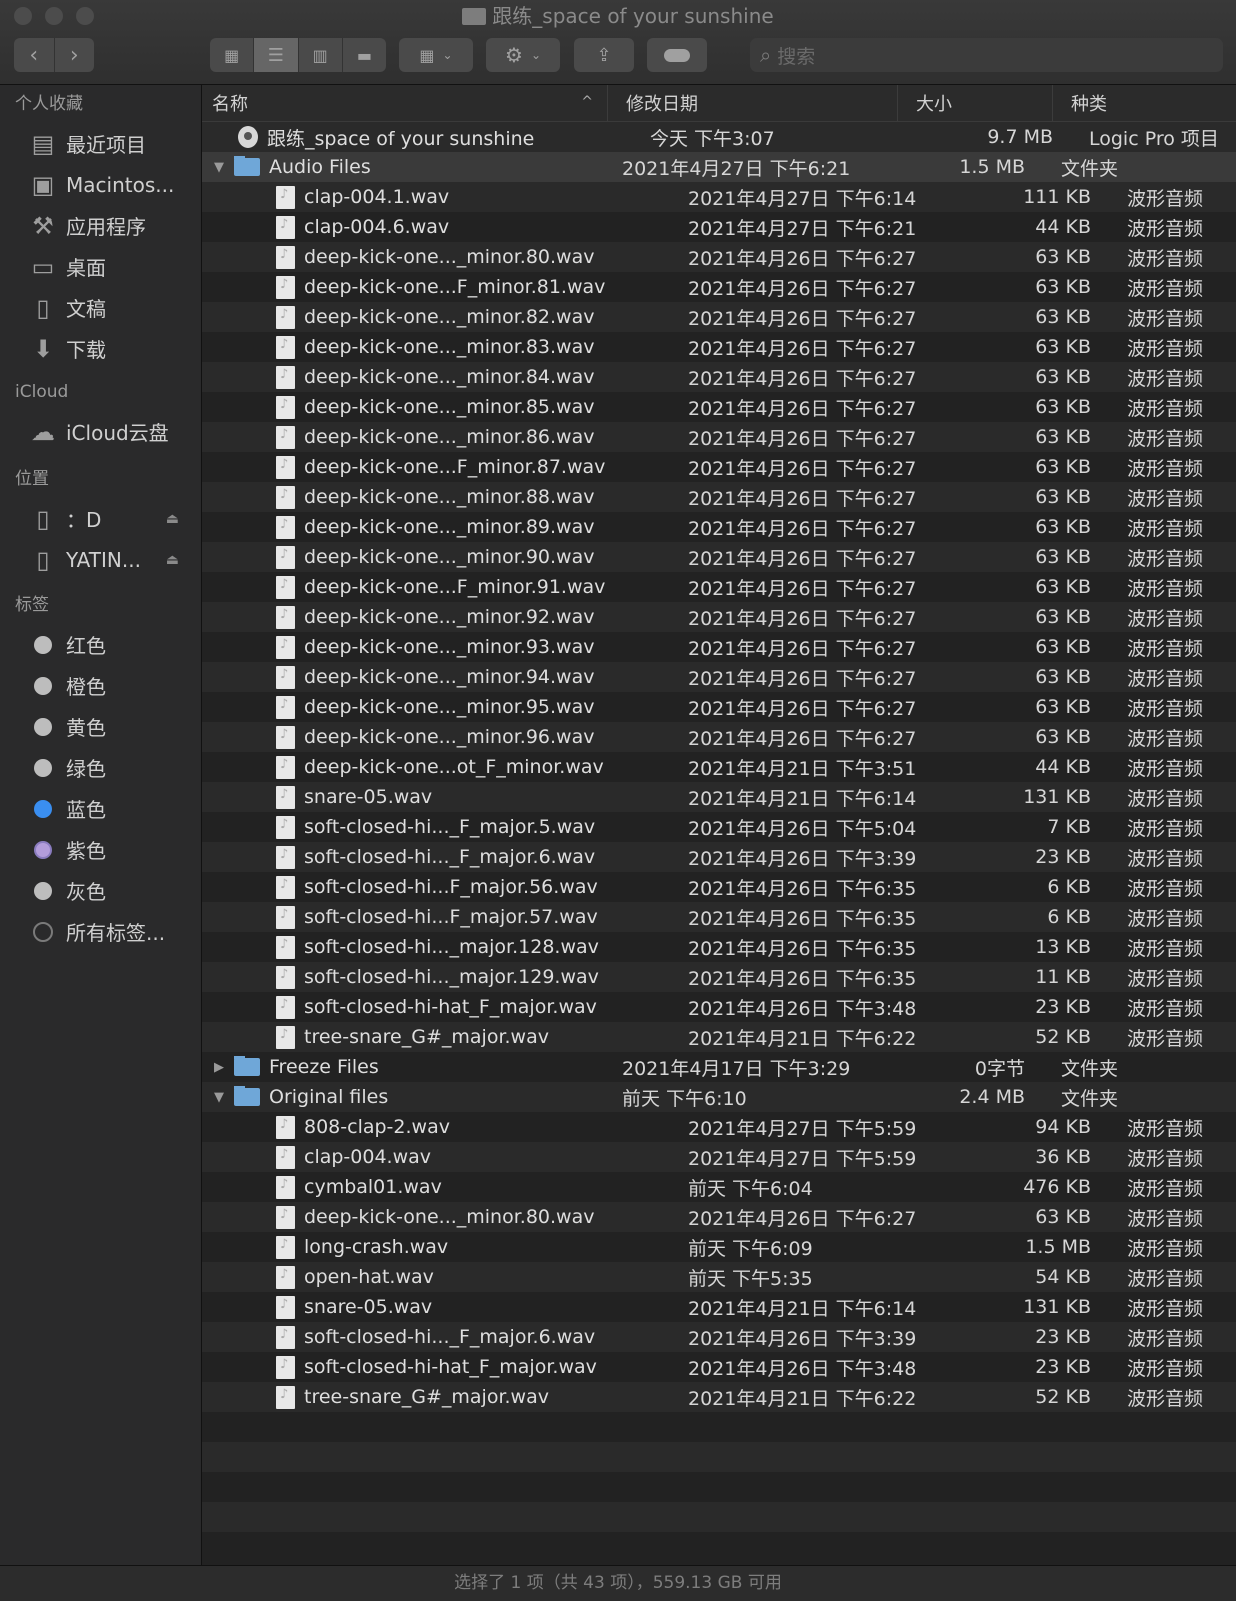 This screenshot has width=1236, height=1601. I want to click on file-row: ▼ Original files 前天 下午6:10 2.4 MB 文件夹, so click(719, 1097).